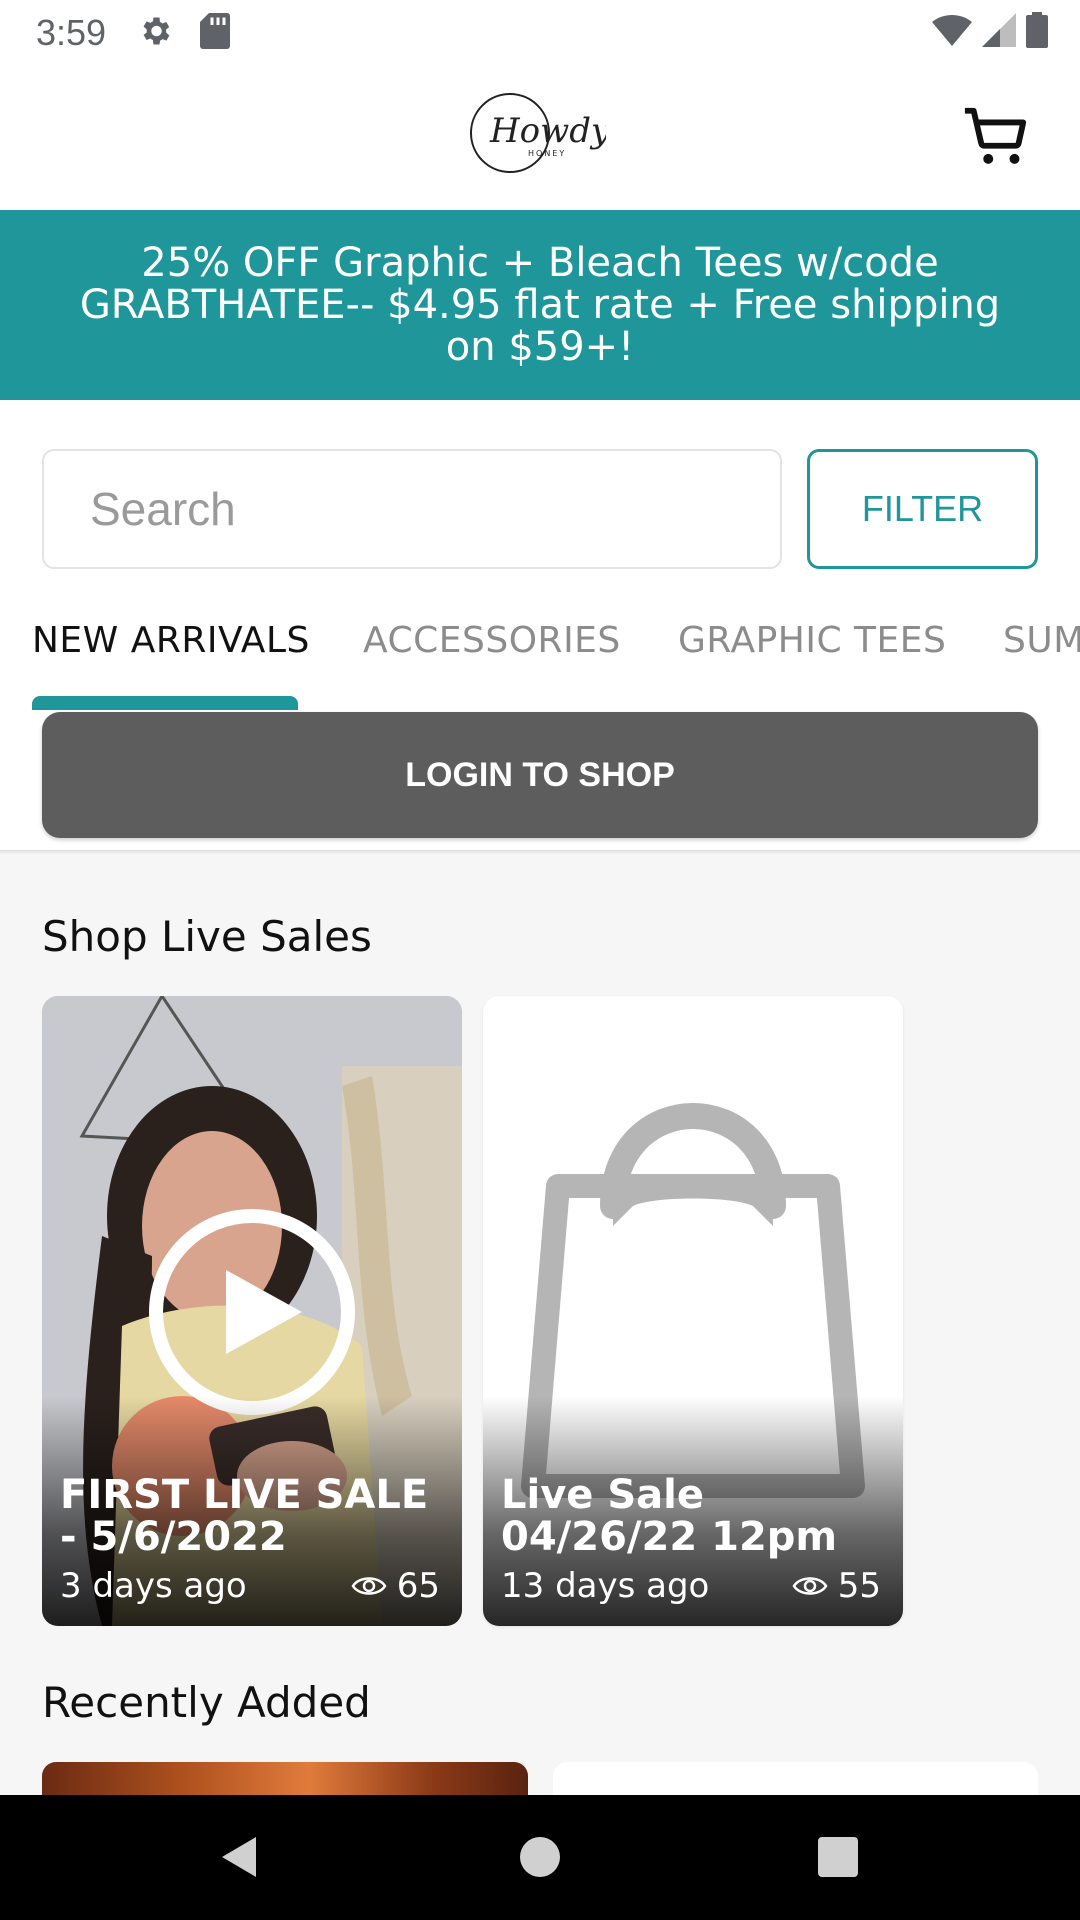 The image size is (1080, 1920). I want to click on view-count: 55, so click(836, 1586).